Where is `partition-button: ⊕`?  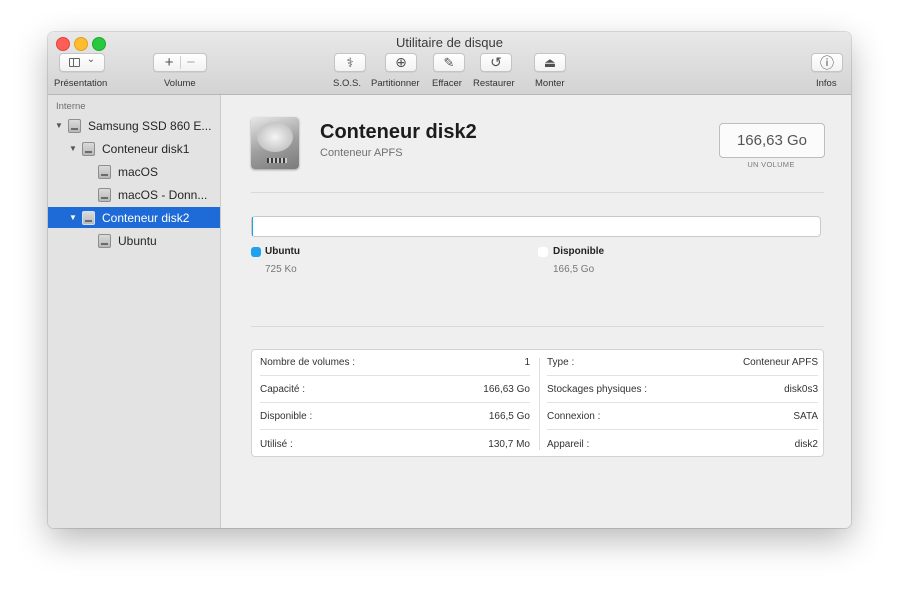 partition-button: ⊕ is located at coordinates (401, 62).